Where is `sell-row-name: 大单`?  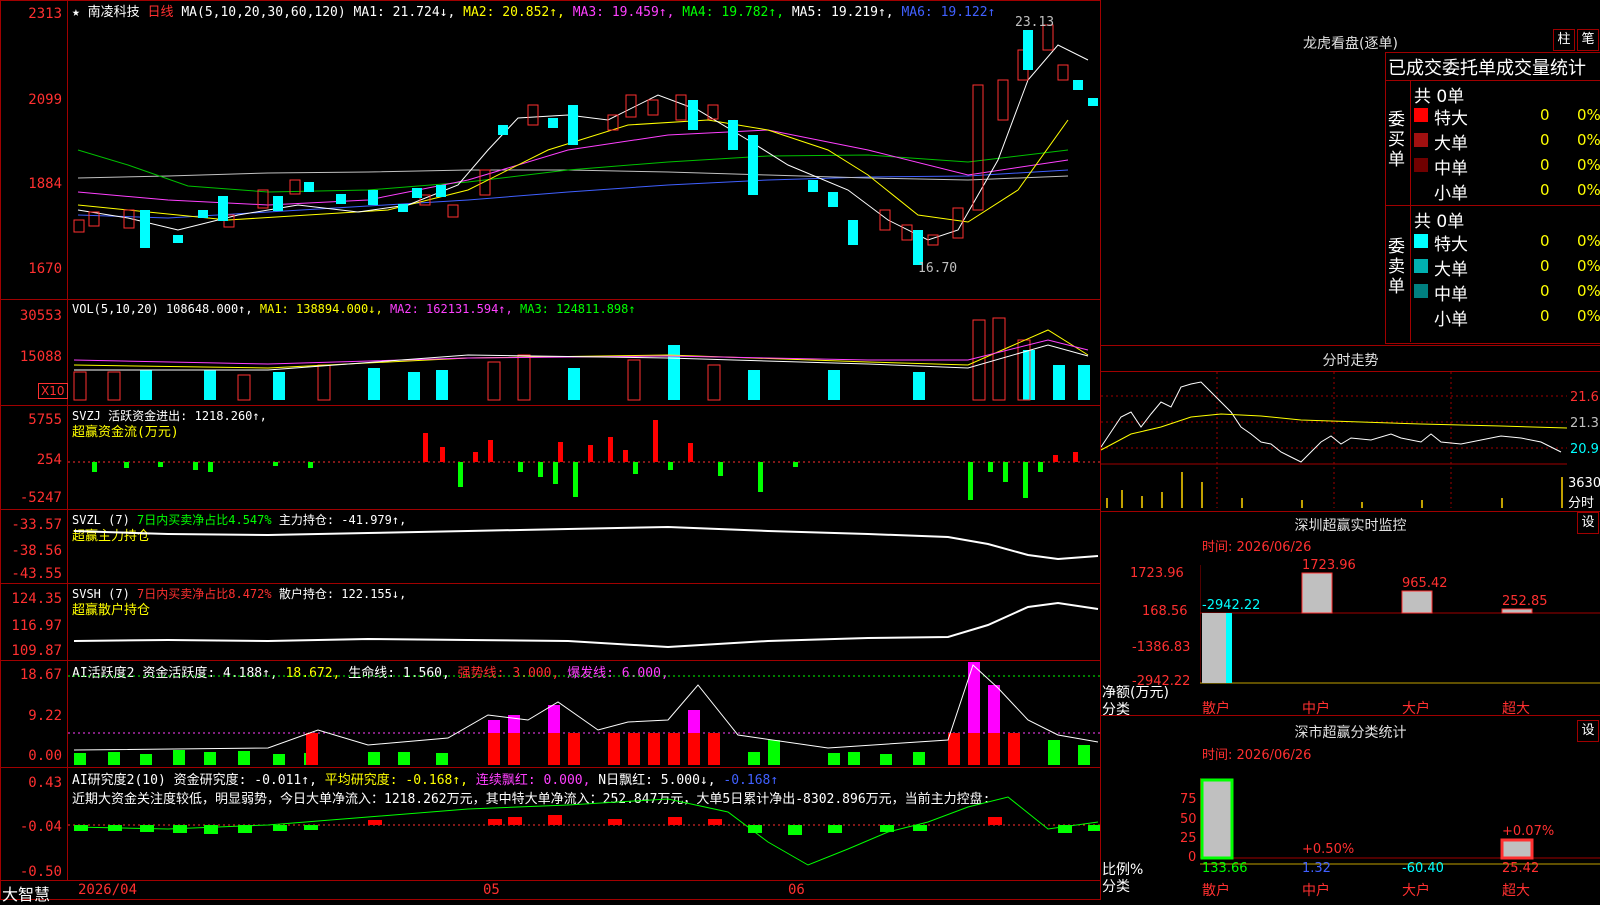 sell-row-name: 大单 is located at coordinates (1451, 270).